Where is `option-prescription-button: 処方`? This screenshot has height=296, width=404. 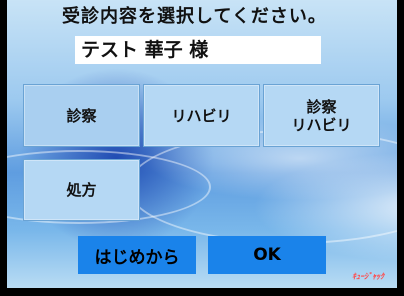
option-prescription-button: 処方 is located at coordinates (81, 190).